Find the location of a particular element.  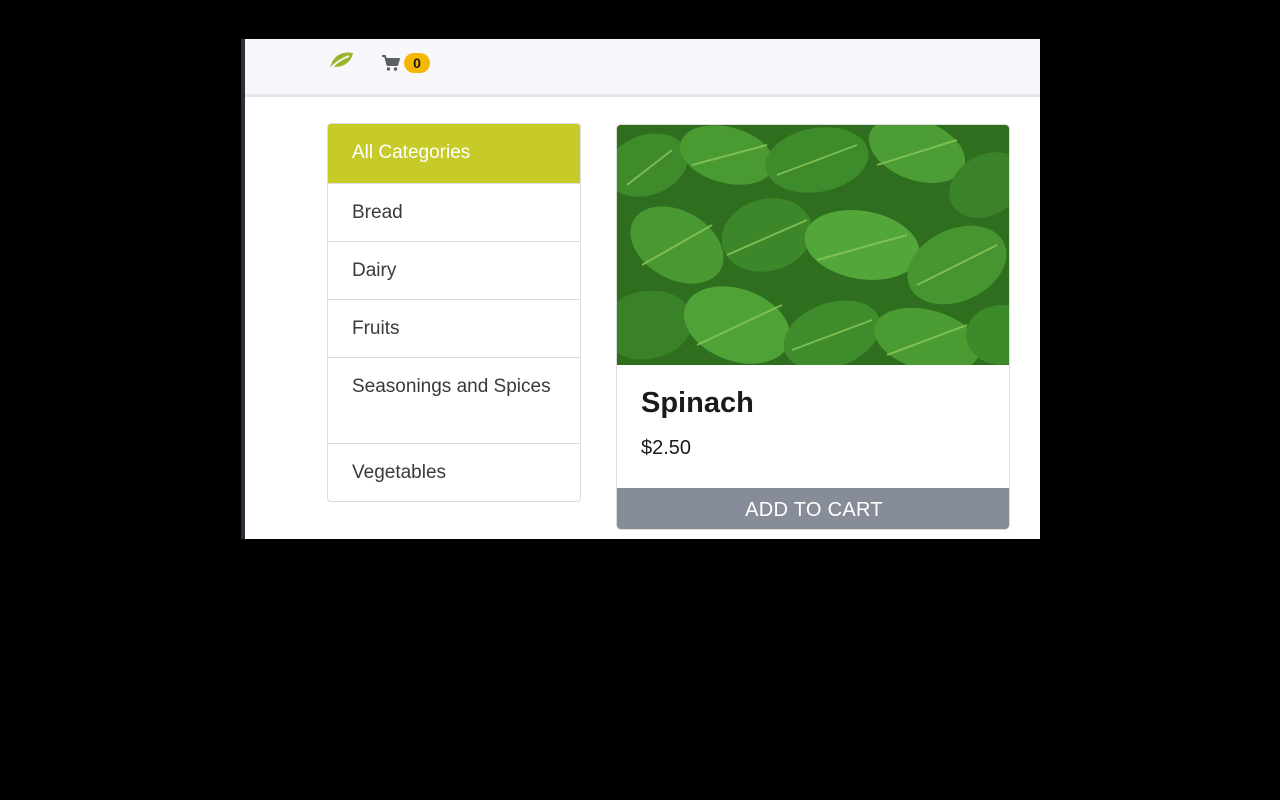

window-edge is located at coordinates (243, 289).